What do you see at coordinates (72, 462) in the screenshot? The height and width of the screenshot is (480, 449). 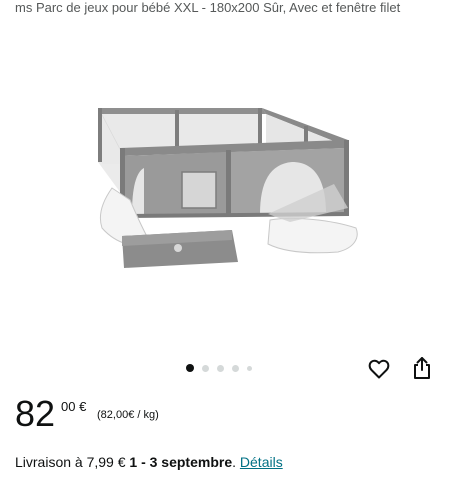 I see `delivery-prefix: Livraison à 7,99 €` at bounding box center [72, 462].